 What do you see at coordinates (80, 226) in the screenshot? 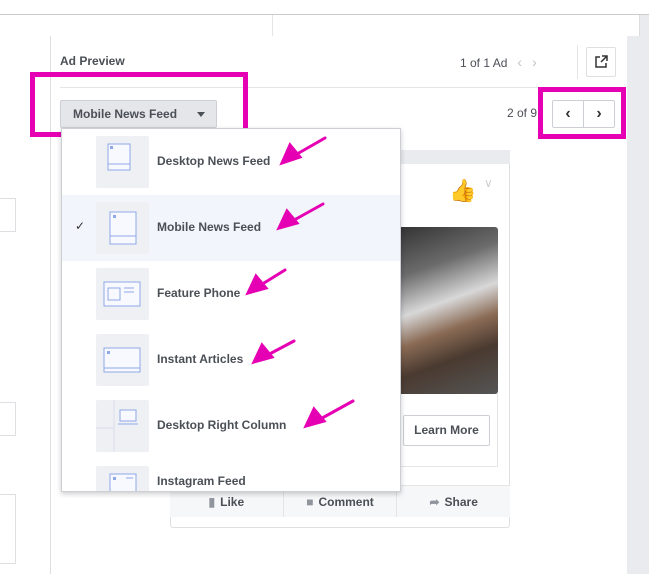
I see `check-icon: ✓` at bounding box center [80, 226].